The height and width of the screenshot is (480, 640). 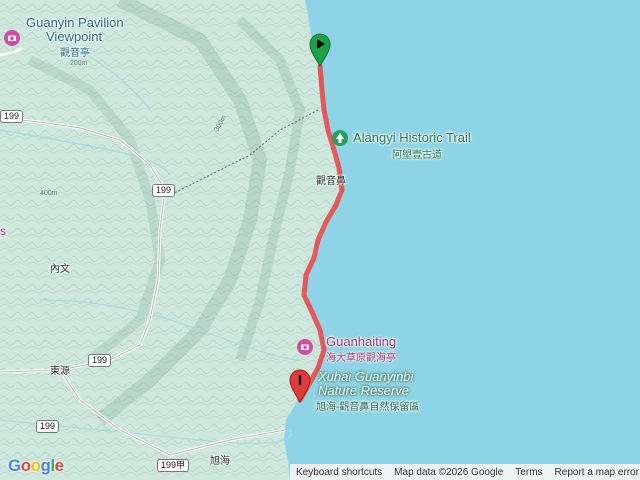 What do you see at coordinates (340, 138) in the screenshot?
I see `park-icon` at bounding box center [340, 138].